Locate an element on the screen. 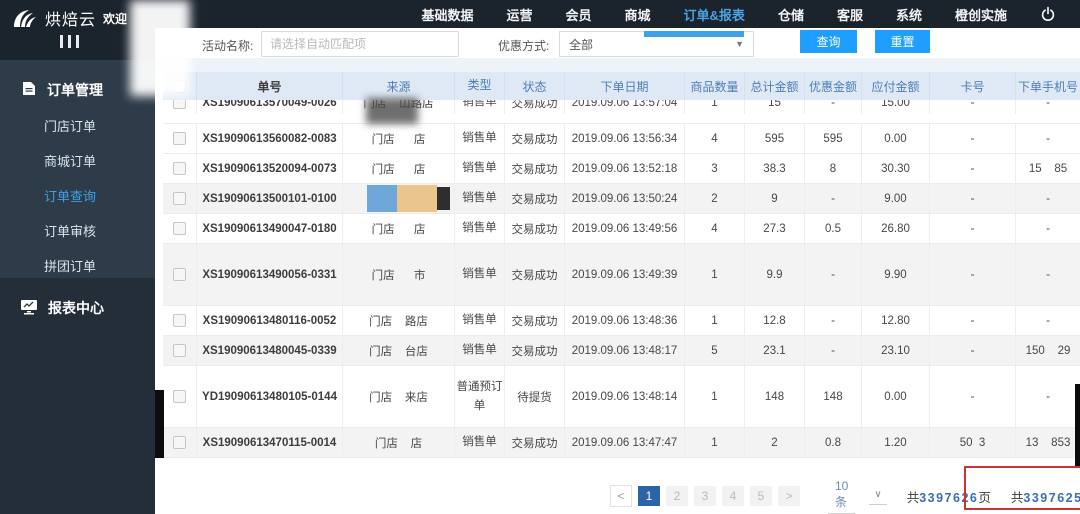  order-no-cell: XS19090613470115-0014 is located at coordinates (270, 442).